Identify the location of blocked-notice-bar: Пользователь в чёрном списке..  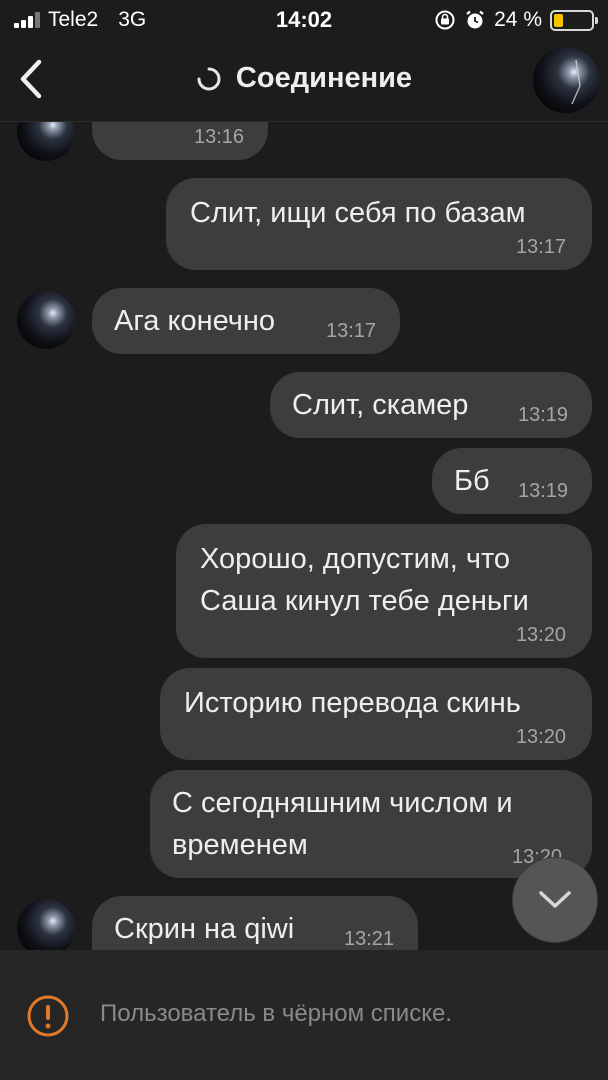
(304, 1015).